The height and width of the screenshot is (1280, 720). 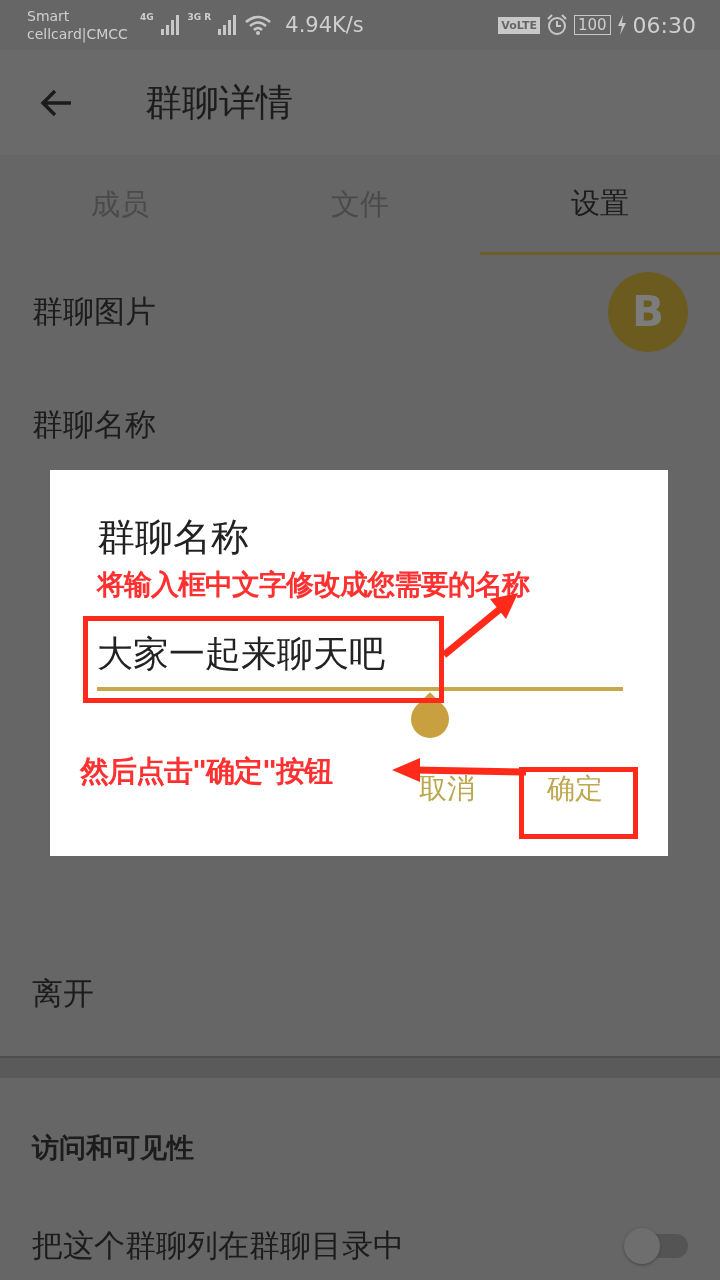 I want to click on leave-option: 离开, so click(x=63, y=994).